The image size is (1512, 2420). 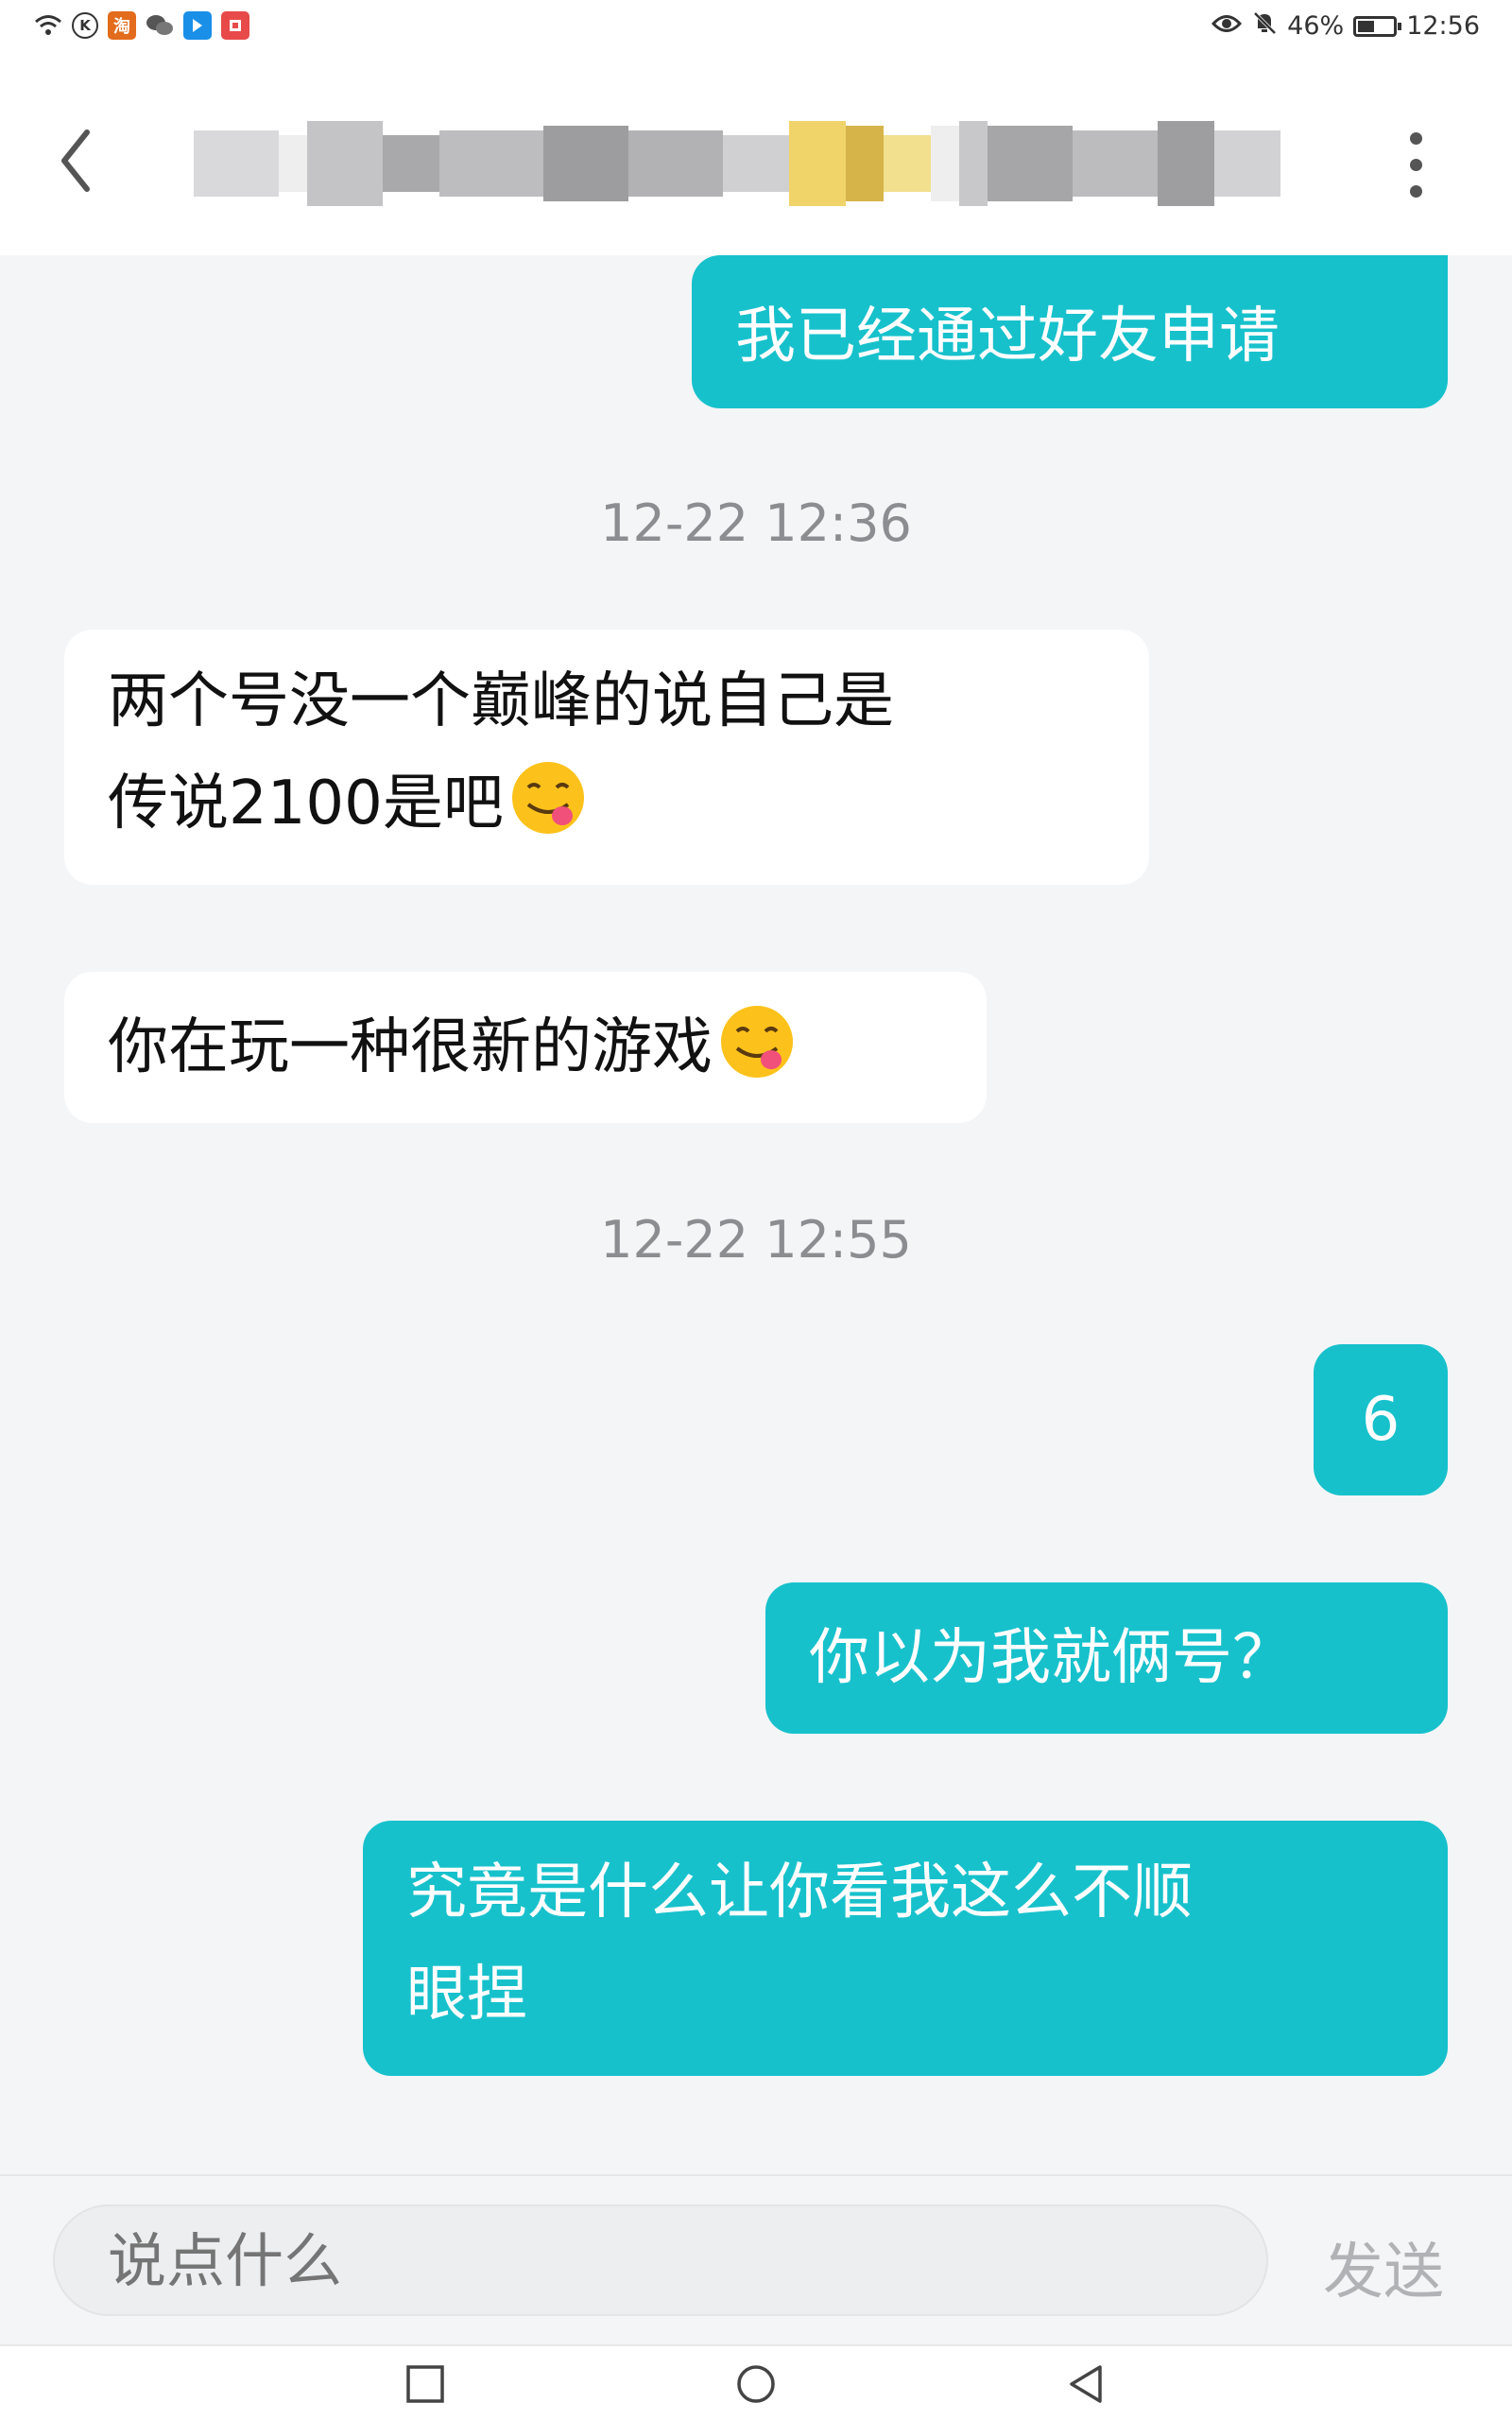 I want to click on status-left-icons: K 淘, so click(x=141, y=26).